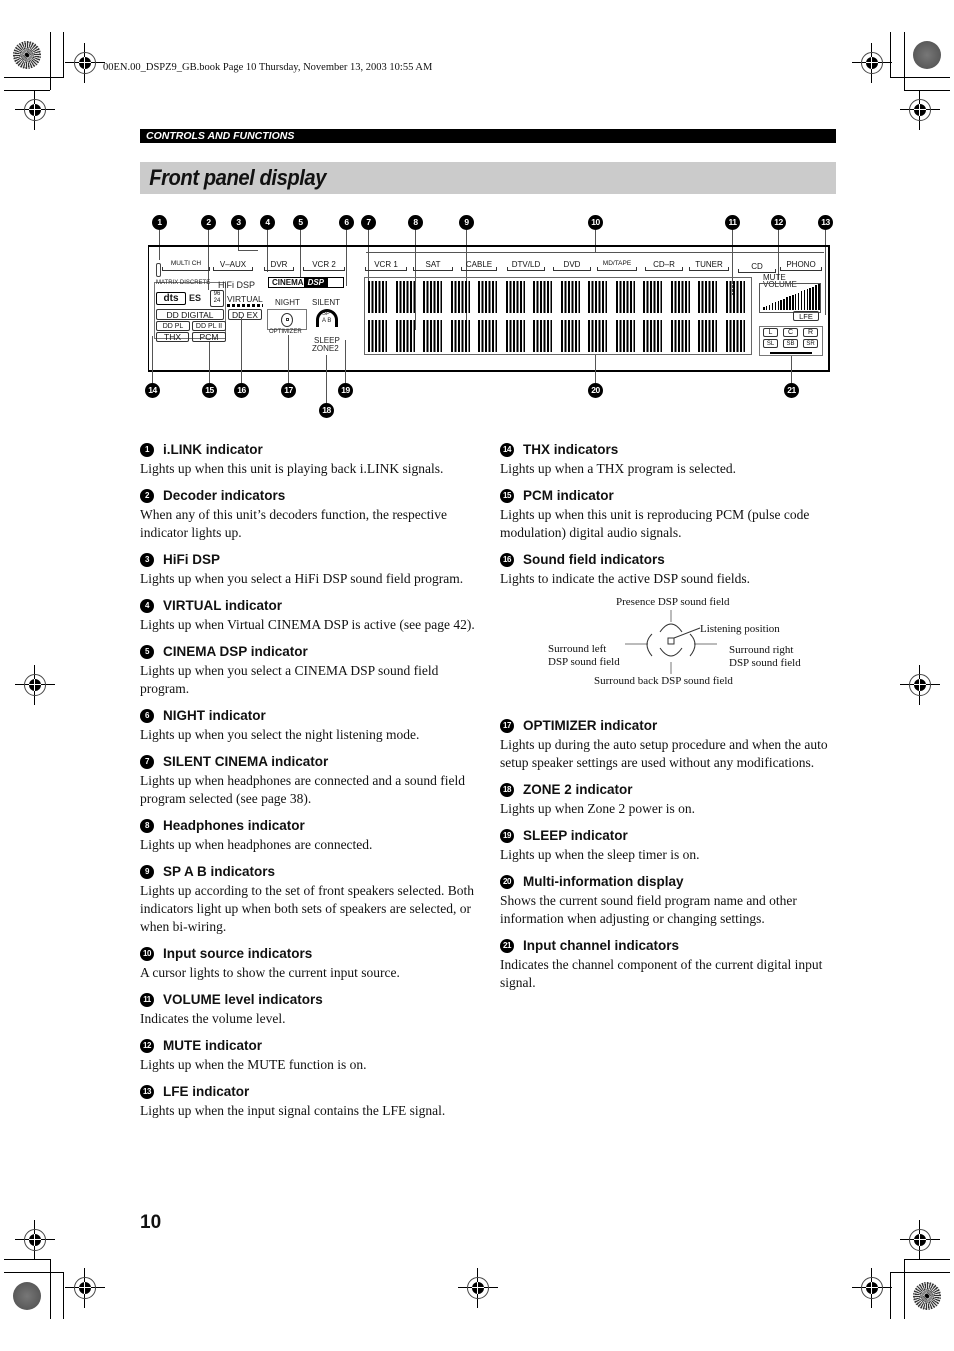 The height and width of the screenshot is (1351, 954). Describe the element at coordinates (791, 390) in the screenshot. I see `callout-21: 21` at that location.